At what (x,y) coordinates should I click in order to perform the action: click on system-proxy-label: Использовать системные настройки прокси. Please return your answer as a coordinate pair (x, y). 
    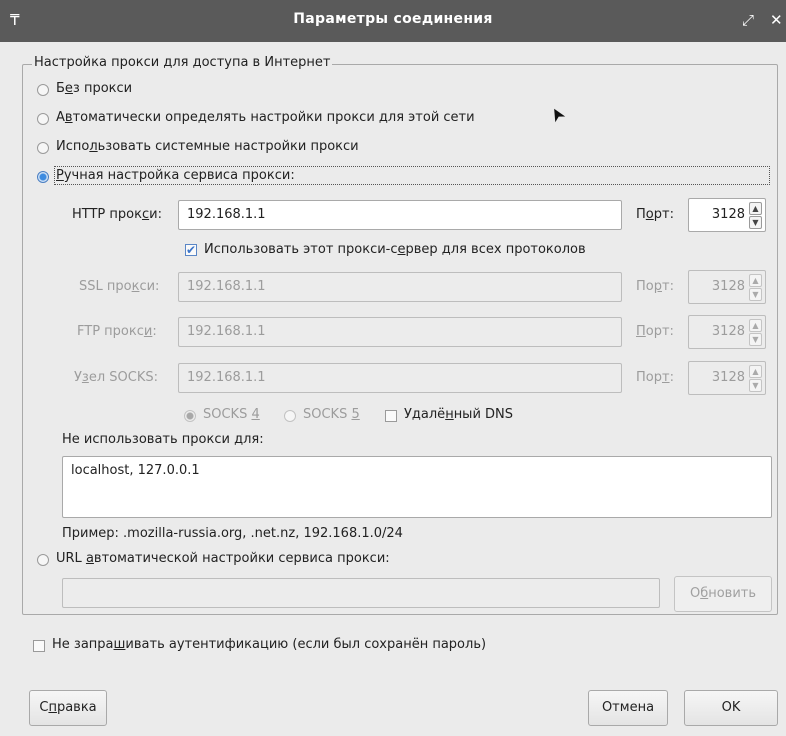
    Looking at the image, I should click on (207, 146).